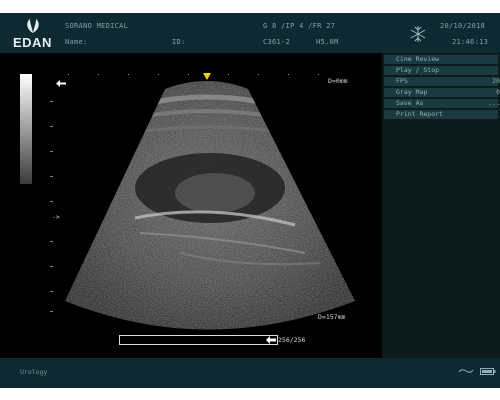  What do you see at coordinates (179, 42) in the screenshot?
I see `patient-id-label: ID:` at bounding box center [179, 42].